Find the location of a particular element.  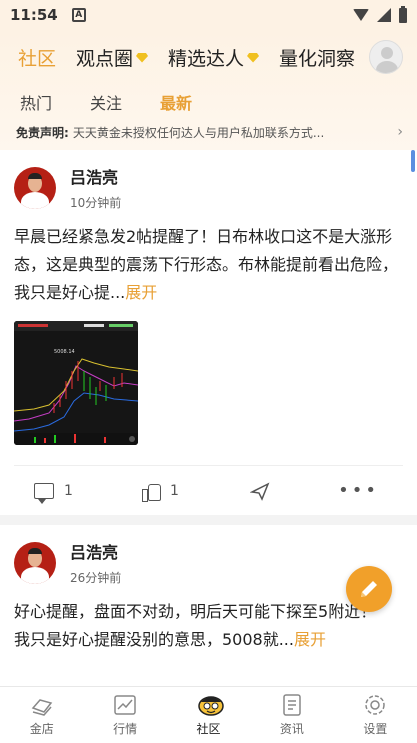

post-header: 吕浩亮 10分钟前 is located at coordinates (208, 180).